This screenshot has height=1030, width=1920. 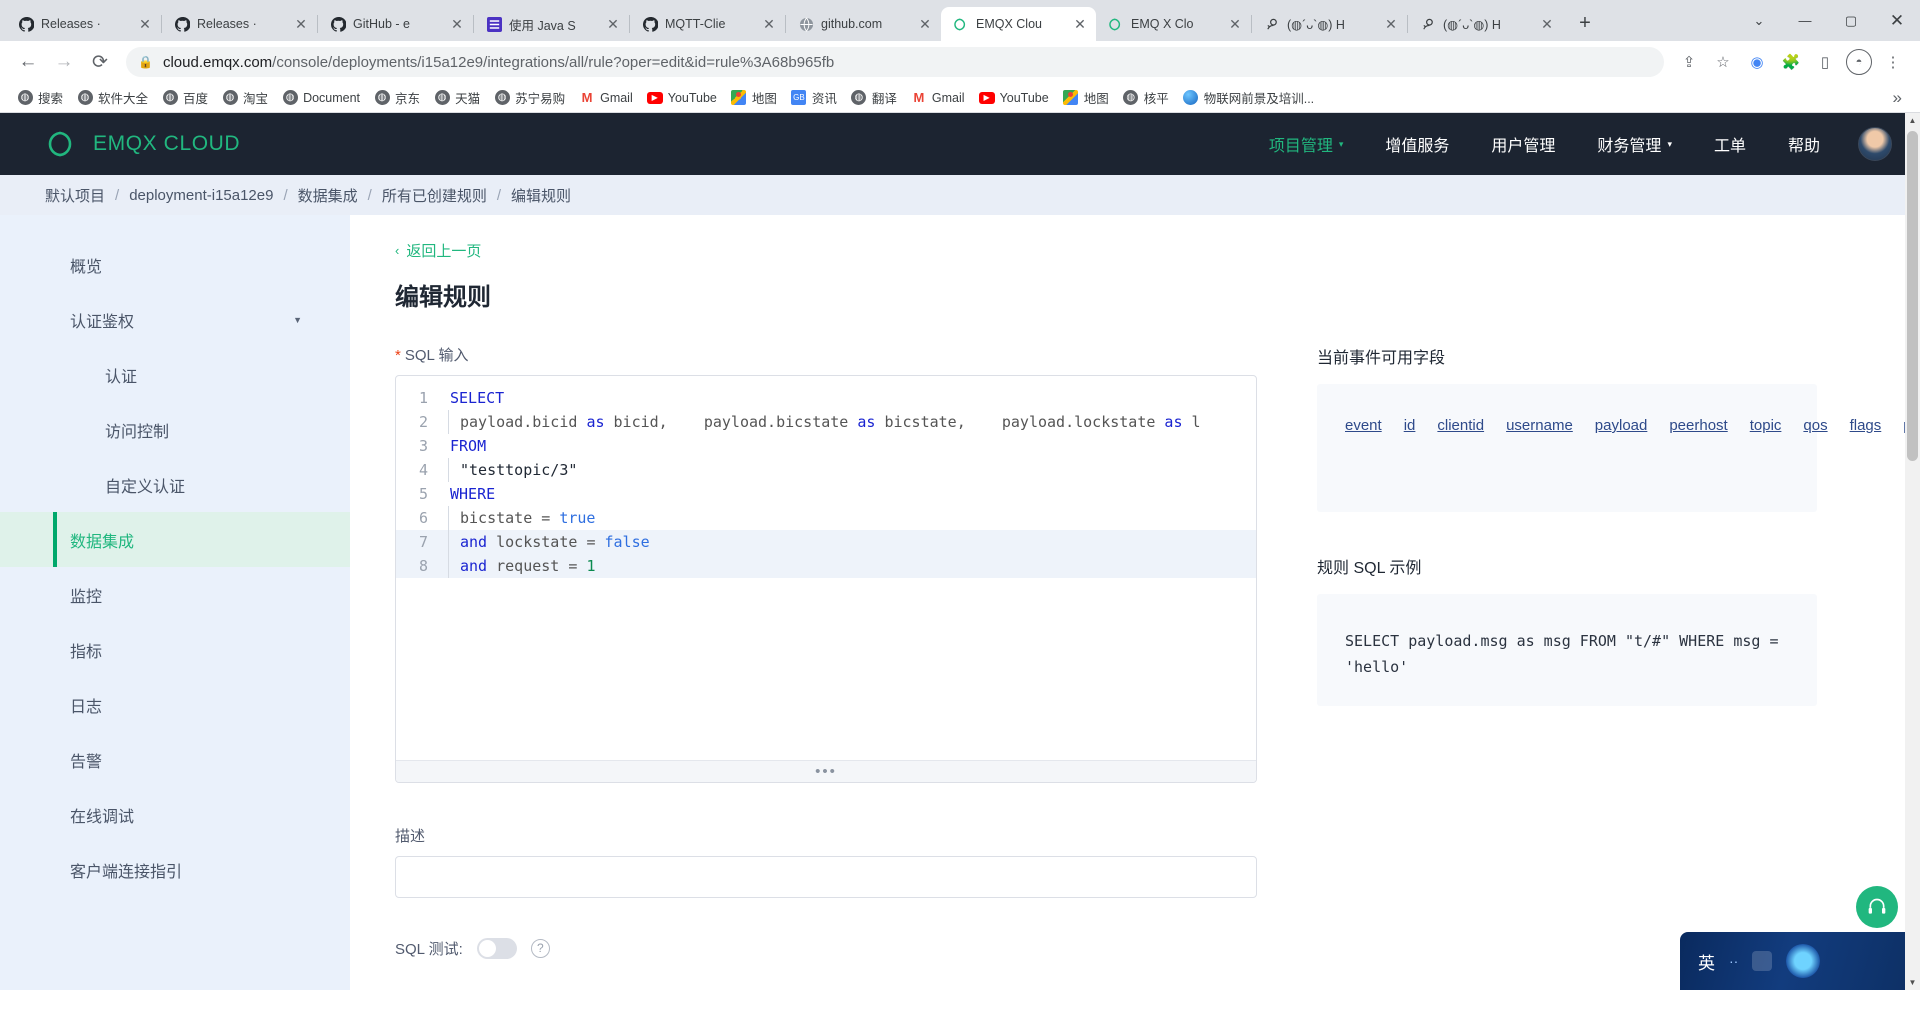 What do you see at coordinates (1306, 144) in the screenshot?
I see `topnav-item: 项目管理 ▾` at bounding box center [1306, 144].